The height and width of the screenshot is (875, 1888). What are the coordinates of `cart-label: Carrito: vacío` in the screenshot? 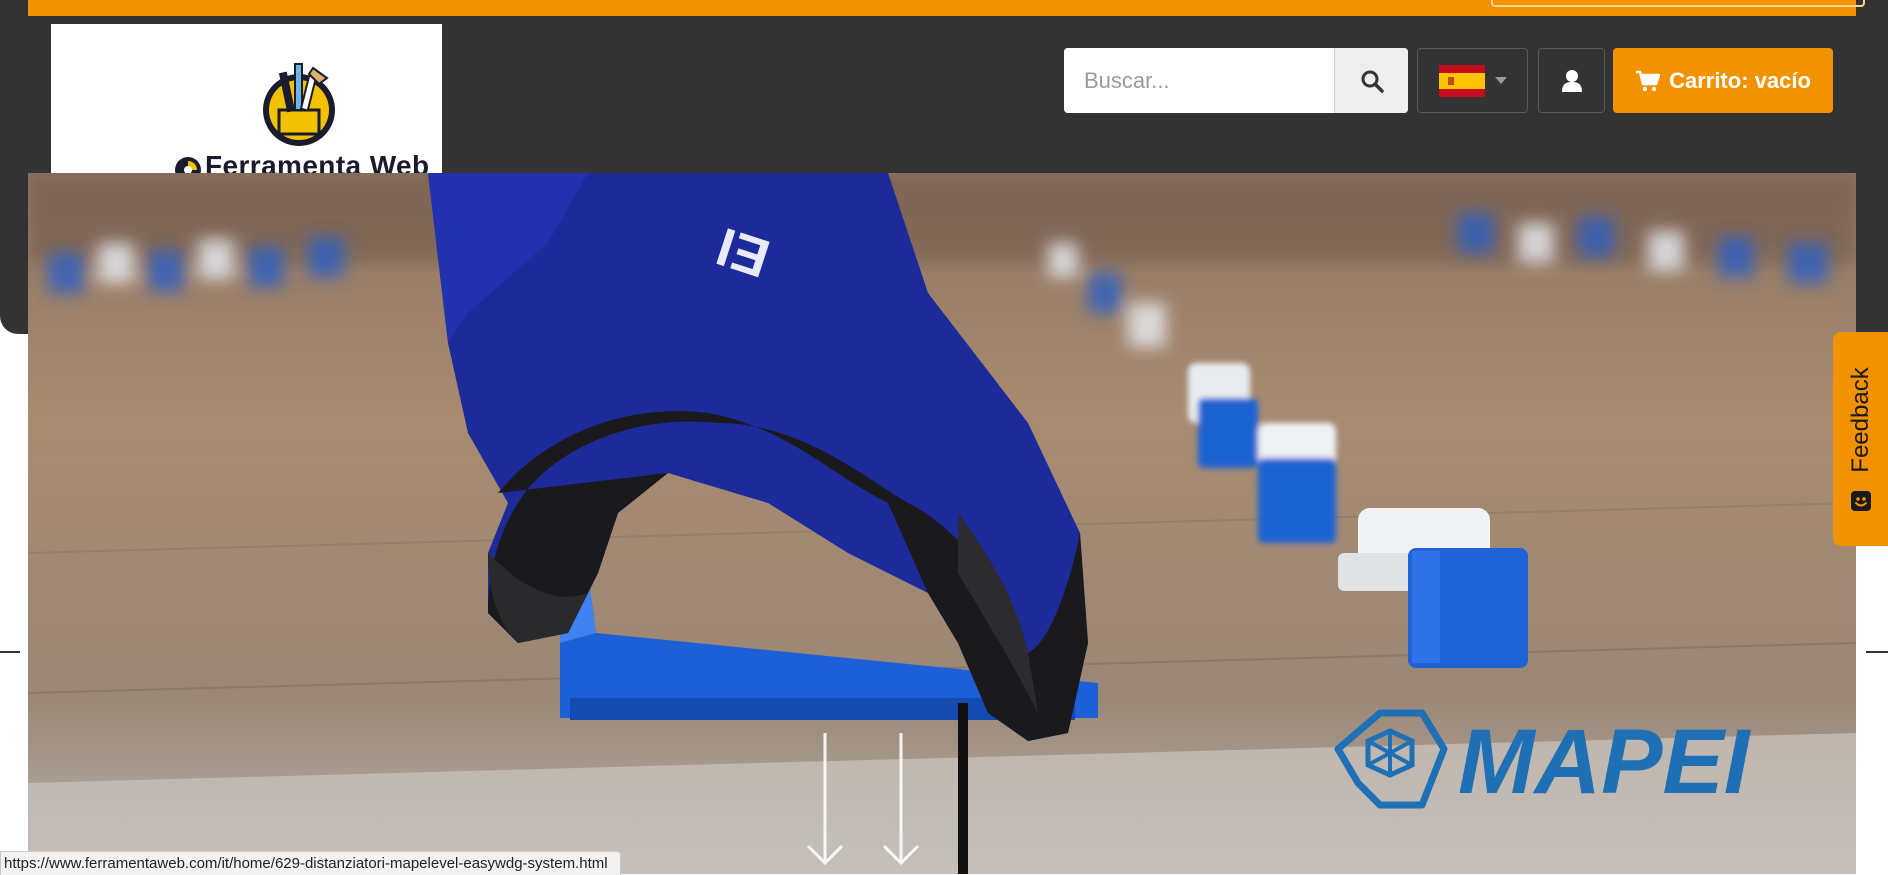 It's located at (1740, 80).